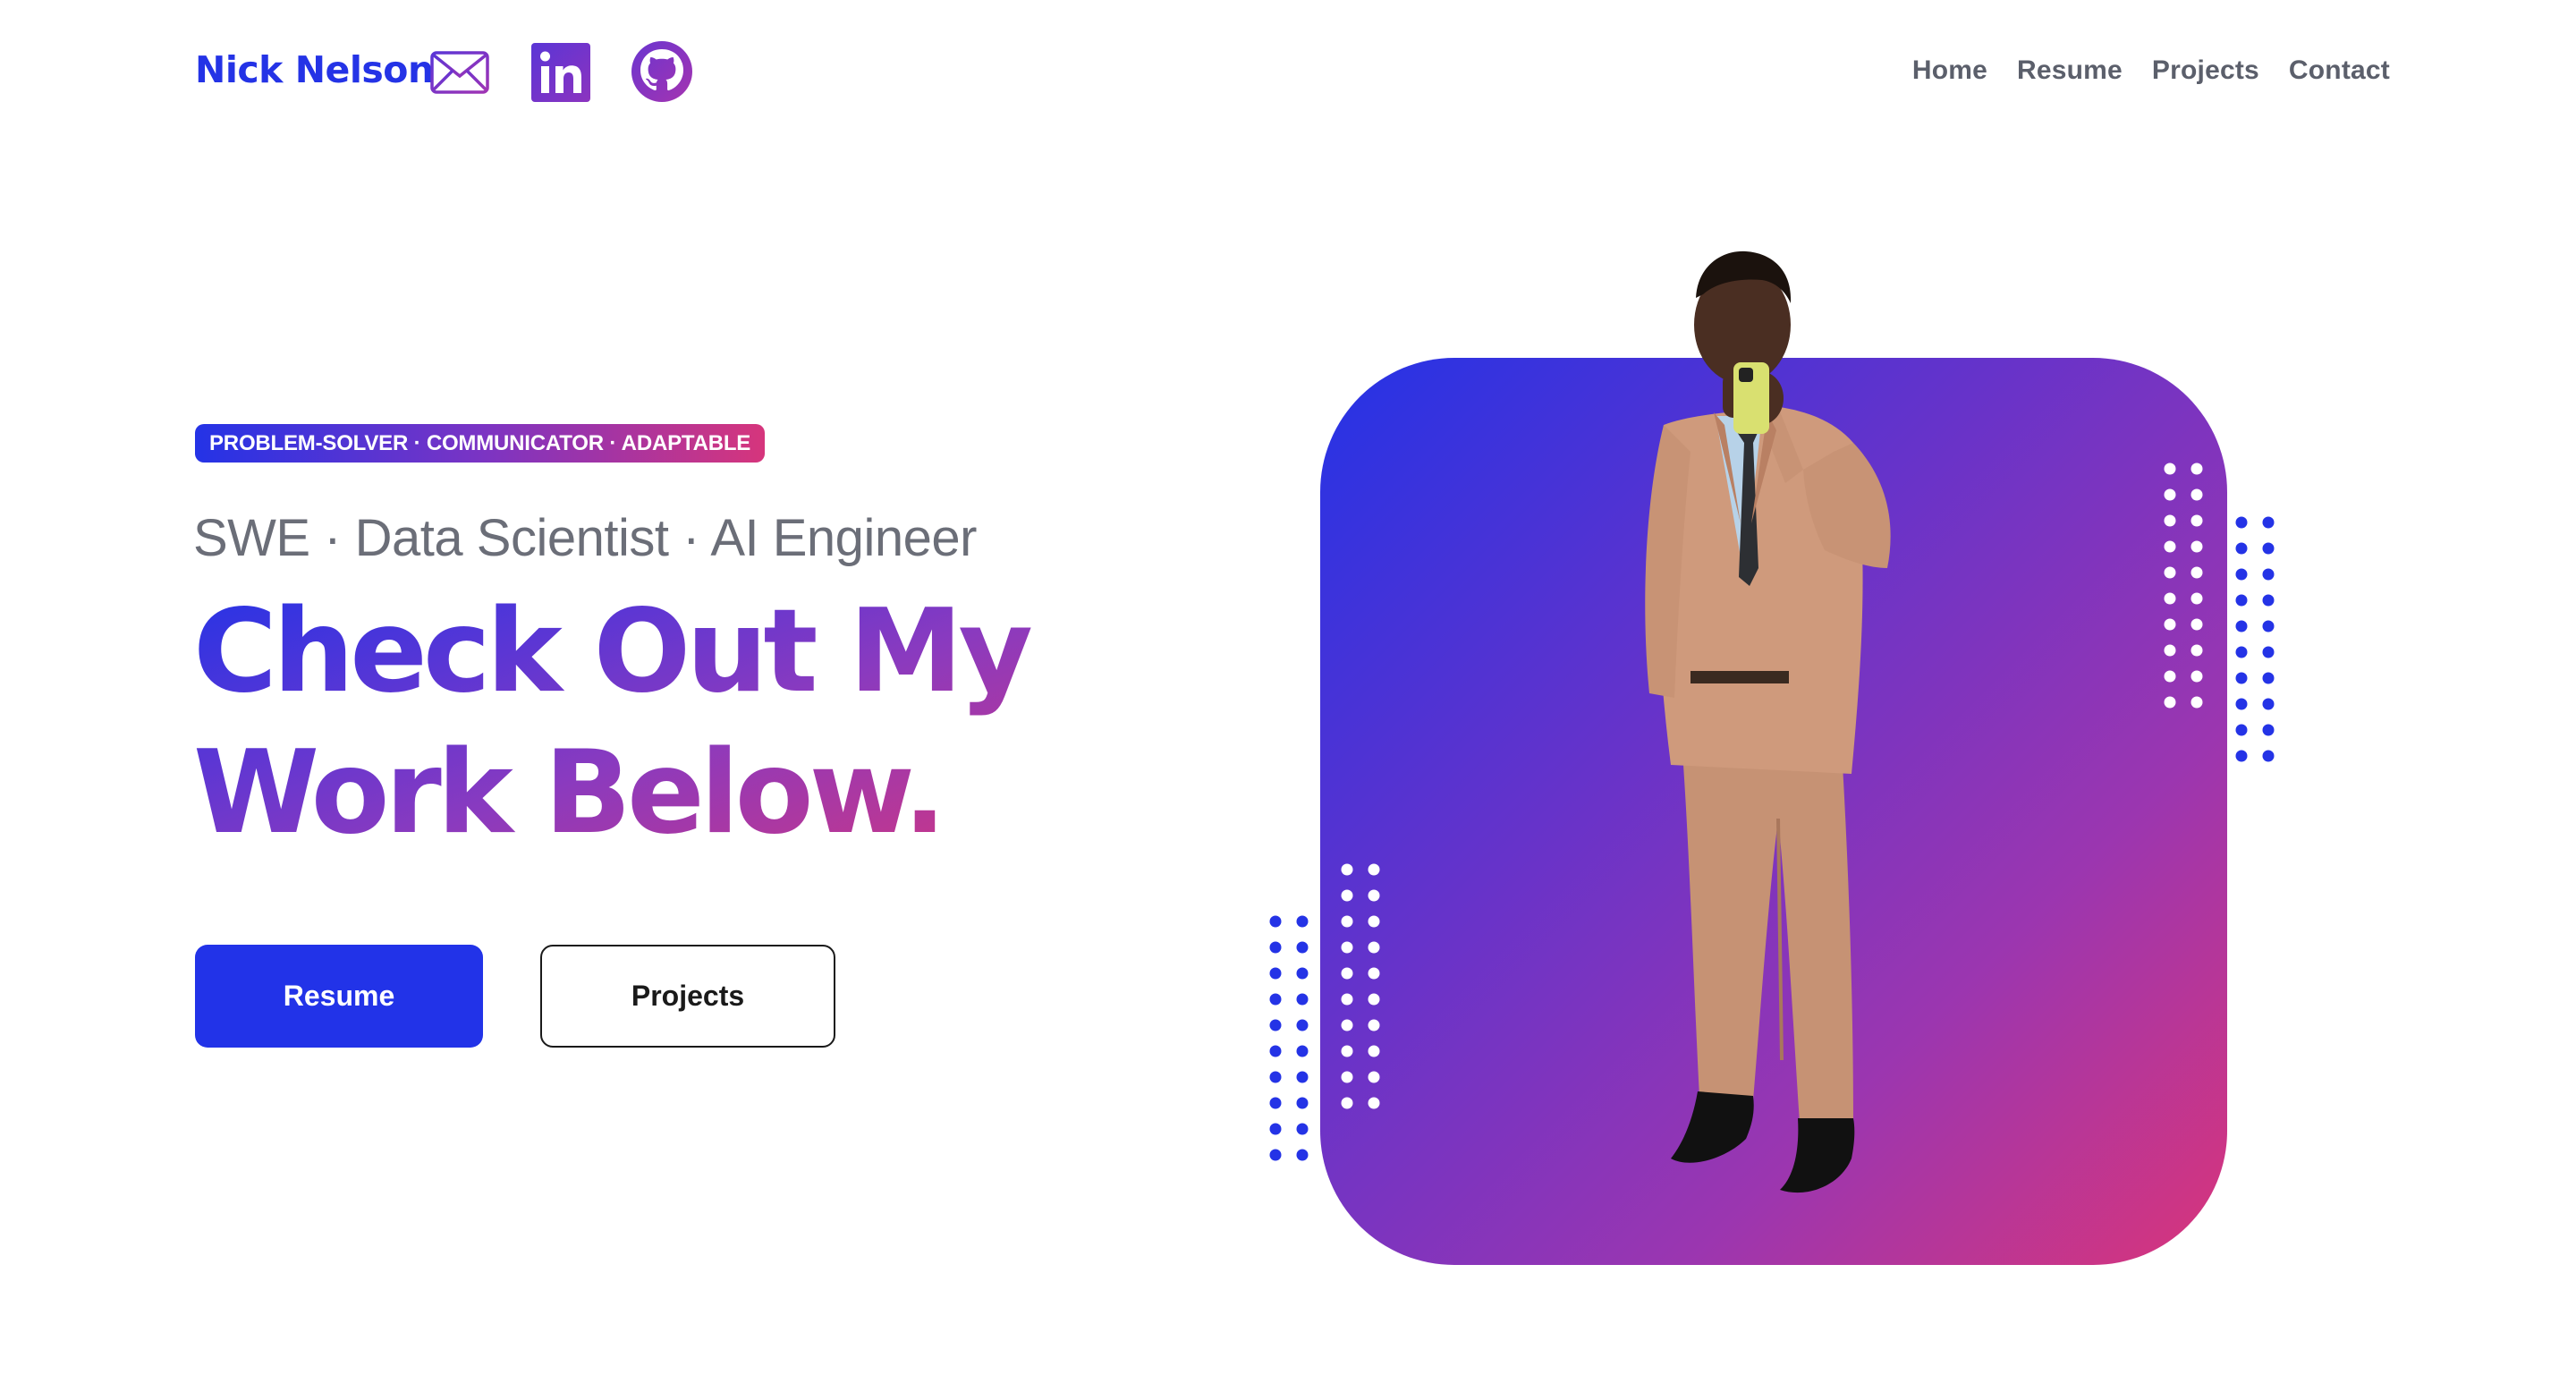 The image size is (2576, 1392). I want to click on dot-pattern-right-inner, so click(2183, 586).